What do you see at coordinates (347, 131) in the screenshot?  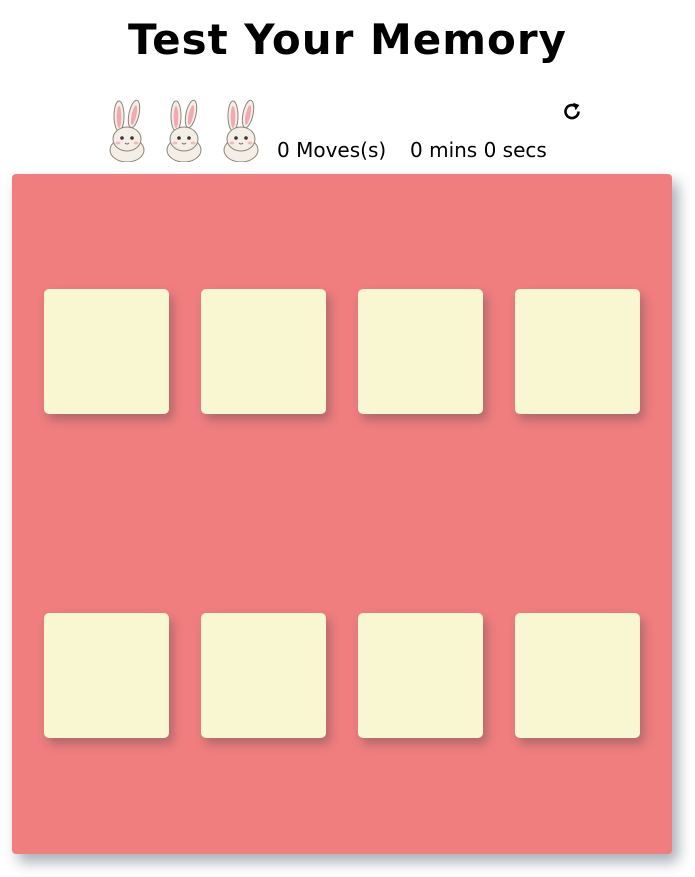 I see `score-panel: 0 Moves(s) 0 mins 0 secs` at bounding box center [347, 131].